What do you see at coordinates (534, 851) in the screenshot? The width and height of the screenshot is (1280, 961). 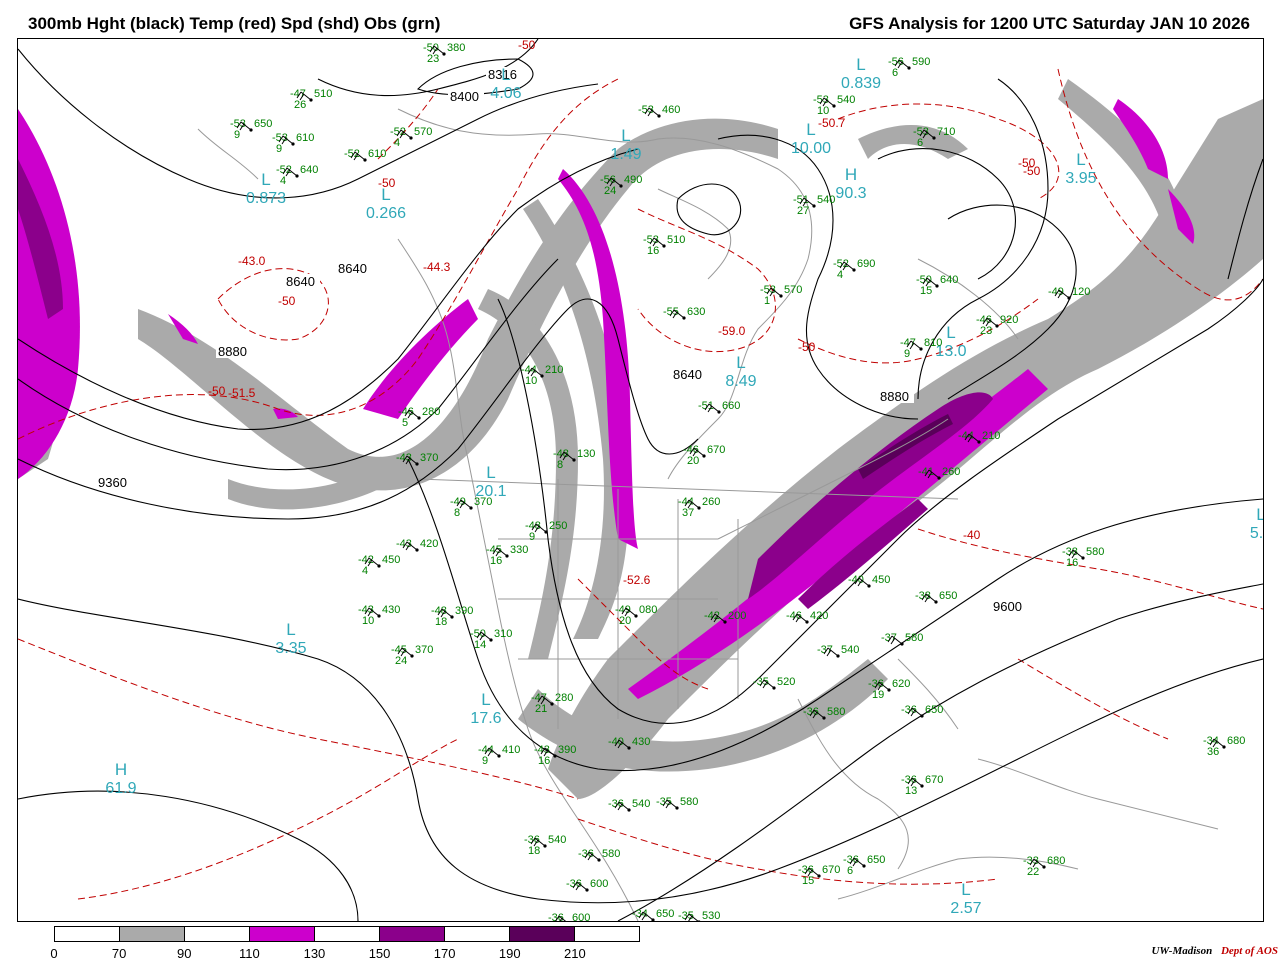 I see `obs-dewpoint-depression: 18` at bounding box center [534, 851].